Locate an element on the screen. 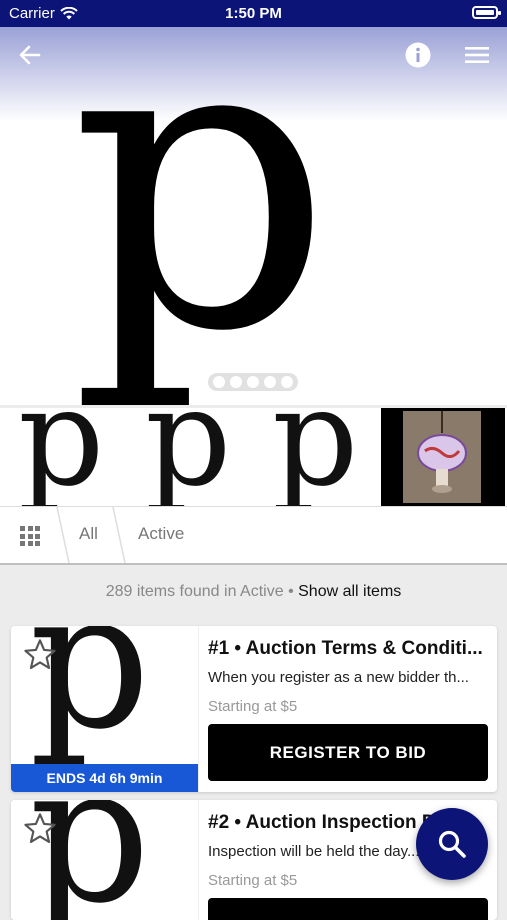 This screenshot has height=920, width=507. ends-countdown: ENDS 4d 6h 9min is located at coordinates (104, 778).